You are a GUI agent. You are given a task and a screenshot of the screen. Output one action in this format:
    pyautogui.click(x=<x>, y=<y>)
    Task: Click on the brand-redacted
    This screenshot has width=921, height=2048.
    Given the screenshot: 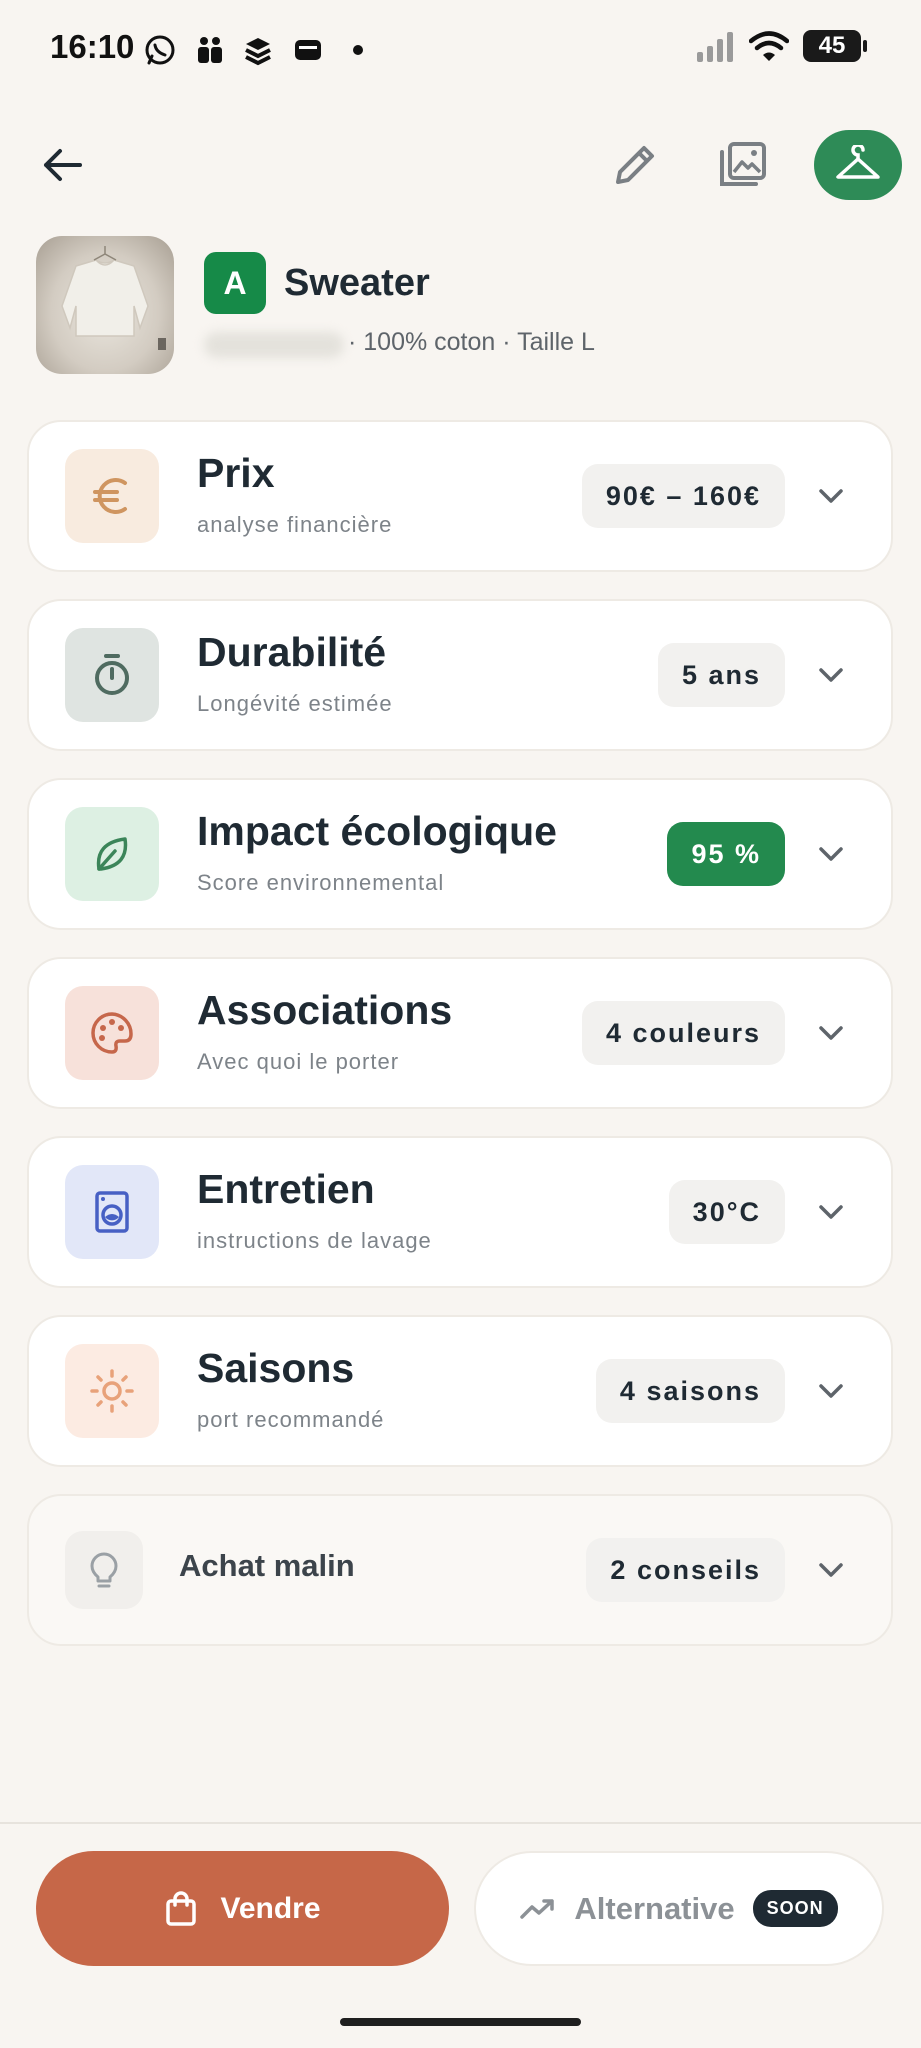 What is the action you would take?
    pyautogui.click(x=274, y=345)
    